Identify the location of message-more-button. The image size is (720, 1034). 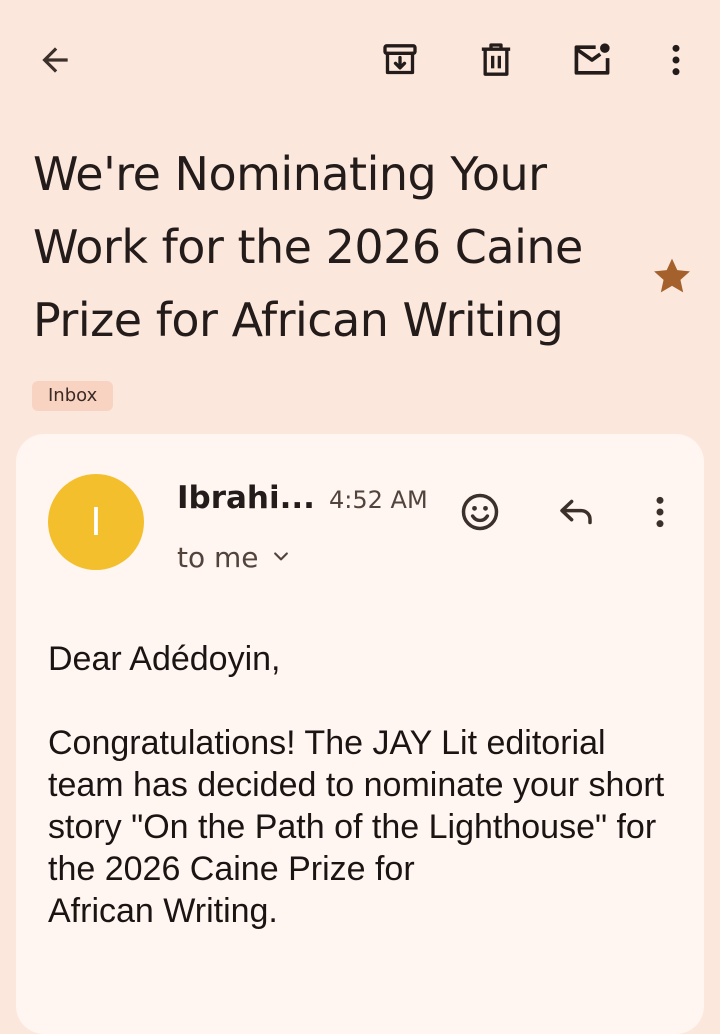
(660, 514).